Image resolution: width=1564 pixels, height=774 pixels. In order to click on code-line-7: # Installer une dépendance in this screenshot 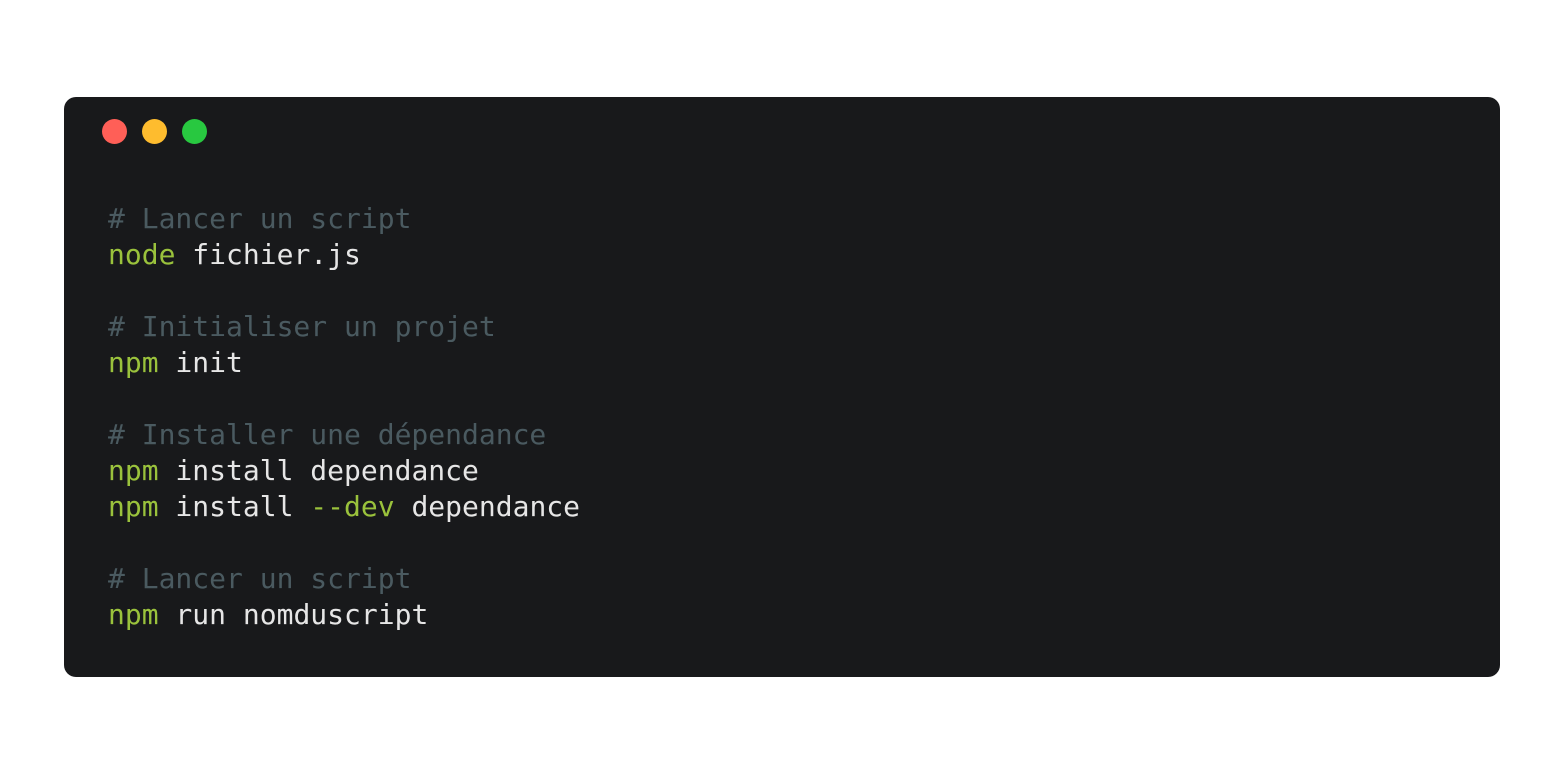, I will do `click(344, 435)`.